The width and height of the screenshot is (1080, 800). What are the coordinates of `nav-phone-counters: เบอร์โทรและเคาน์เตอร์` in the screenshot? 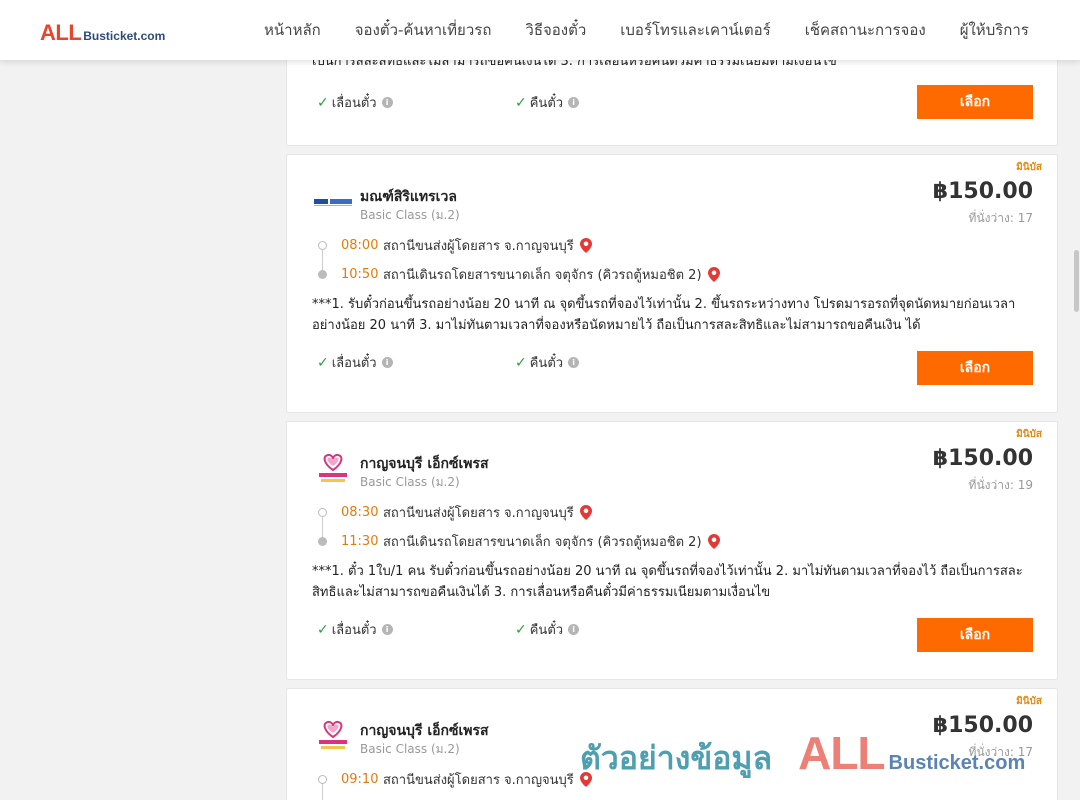 It's located at (695, 30).